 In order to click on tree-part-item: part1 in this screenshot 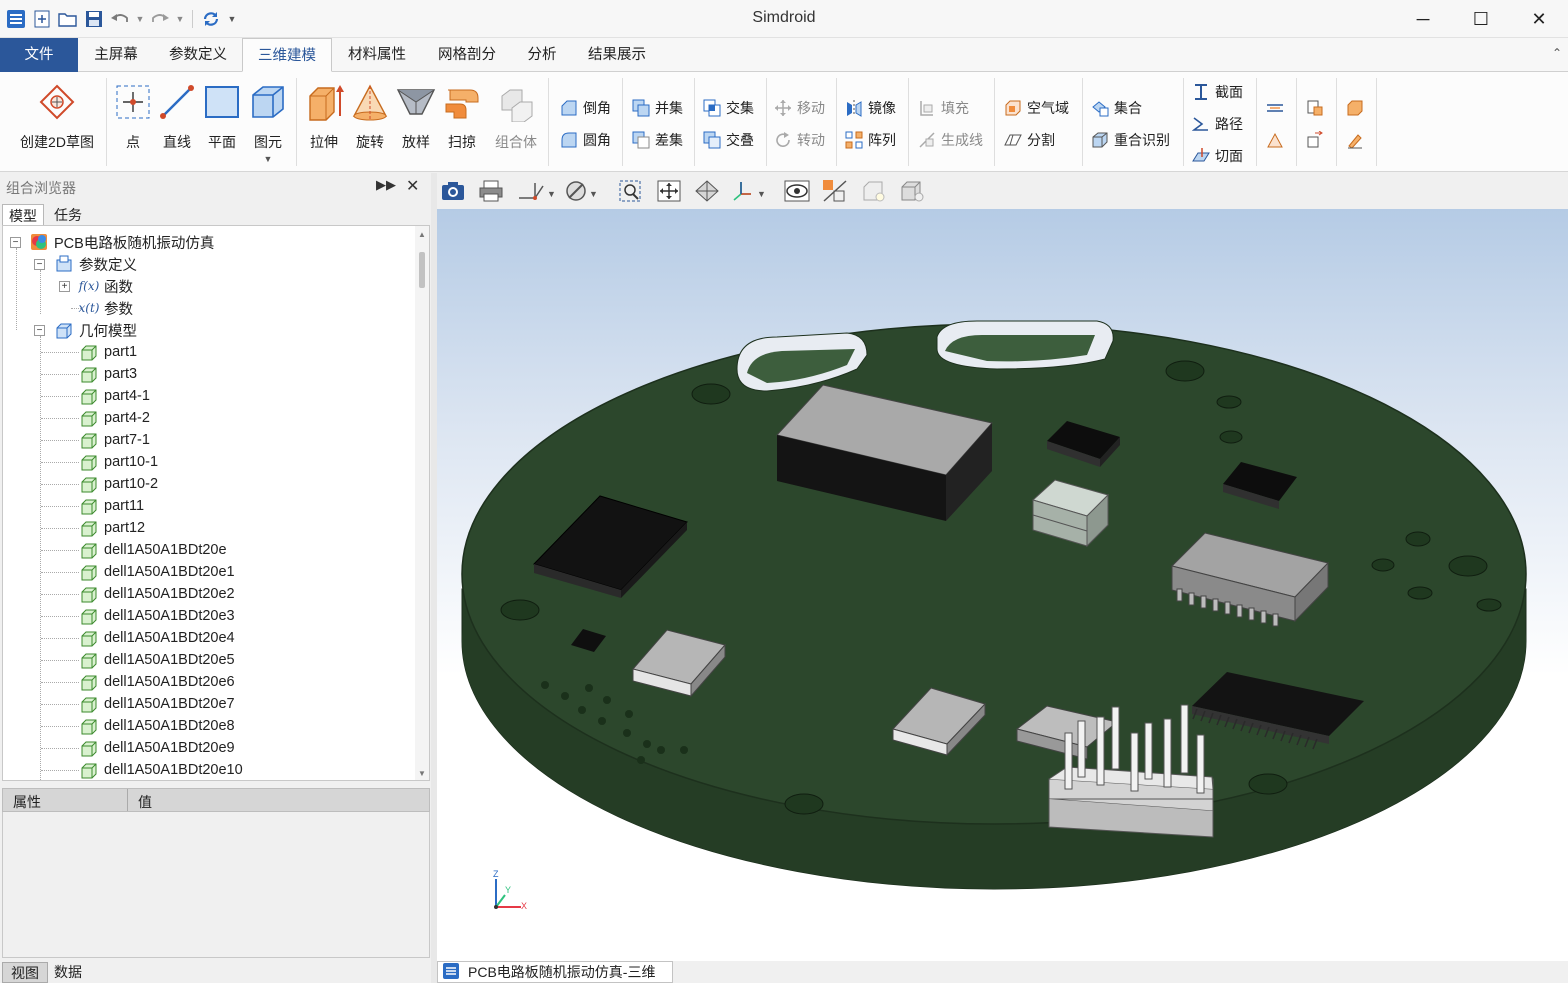, I will do `click(108, 352)`.